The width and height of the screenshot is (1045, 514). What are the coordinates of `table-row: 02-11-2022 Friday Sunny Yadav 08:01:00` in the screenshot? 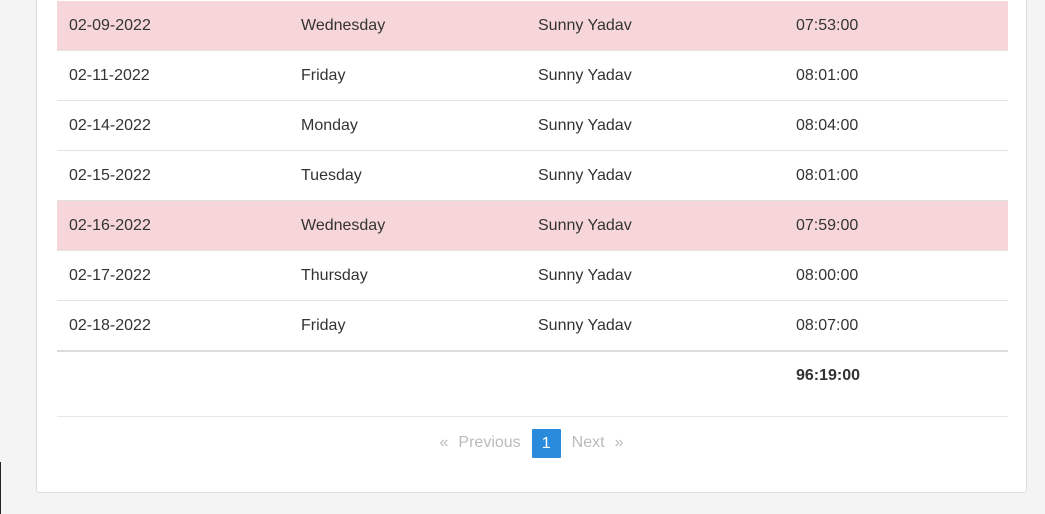 It's located at (532, 76).